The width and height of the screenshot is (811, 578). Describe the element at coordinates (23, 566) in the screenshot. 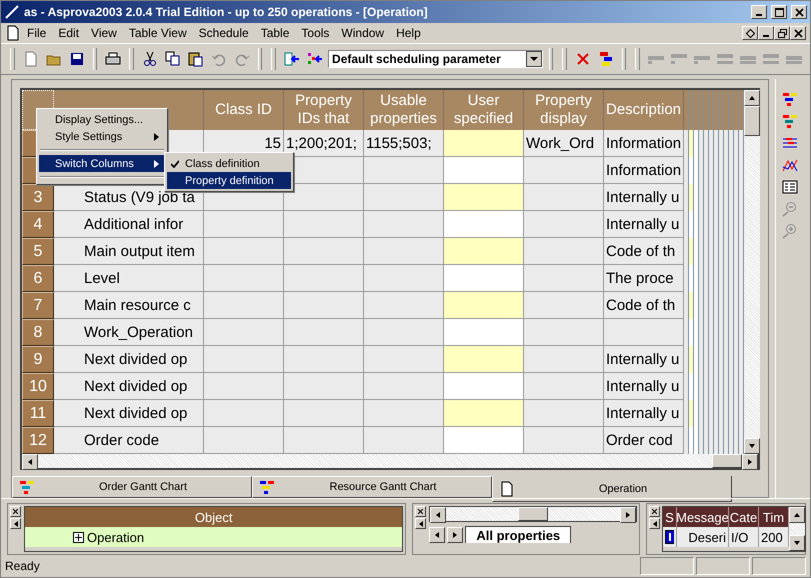

I see `status-text: Ready` at that location.